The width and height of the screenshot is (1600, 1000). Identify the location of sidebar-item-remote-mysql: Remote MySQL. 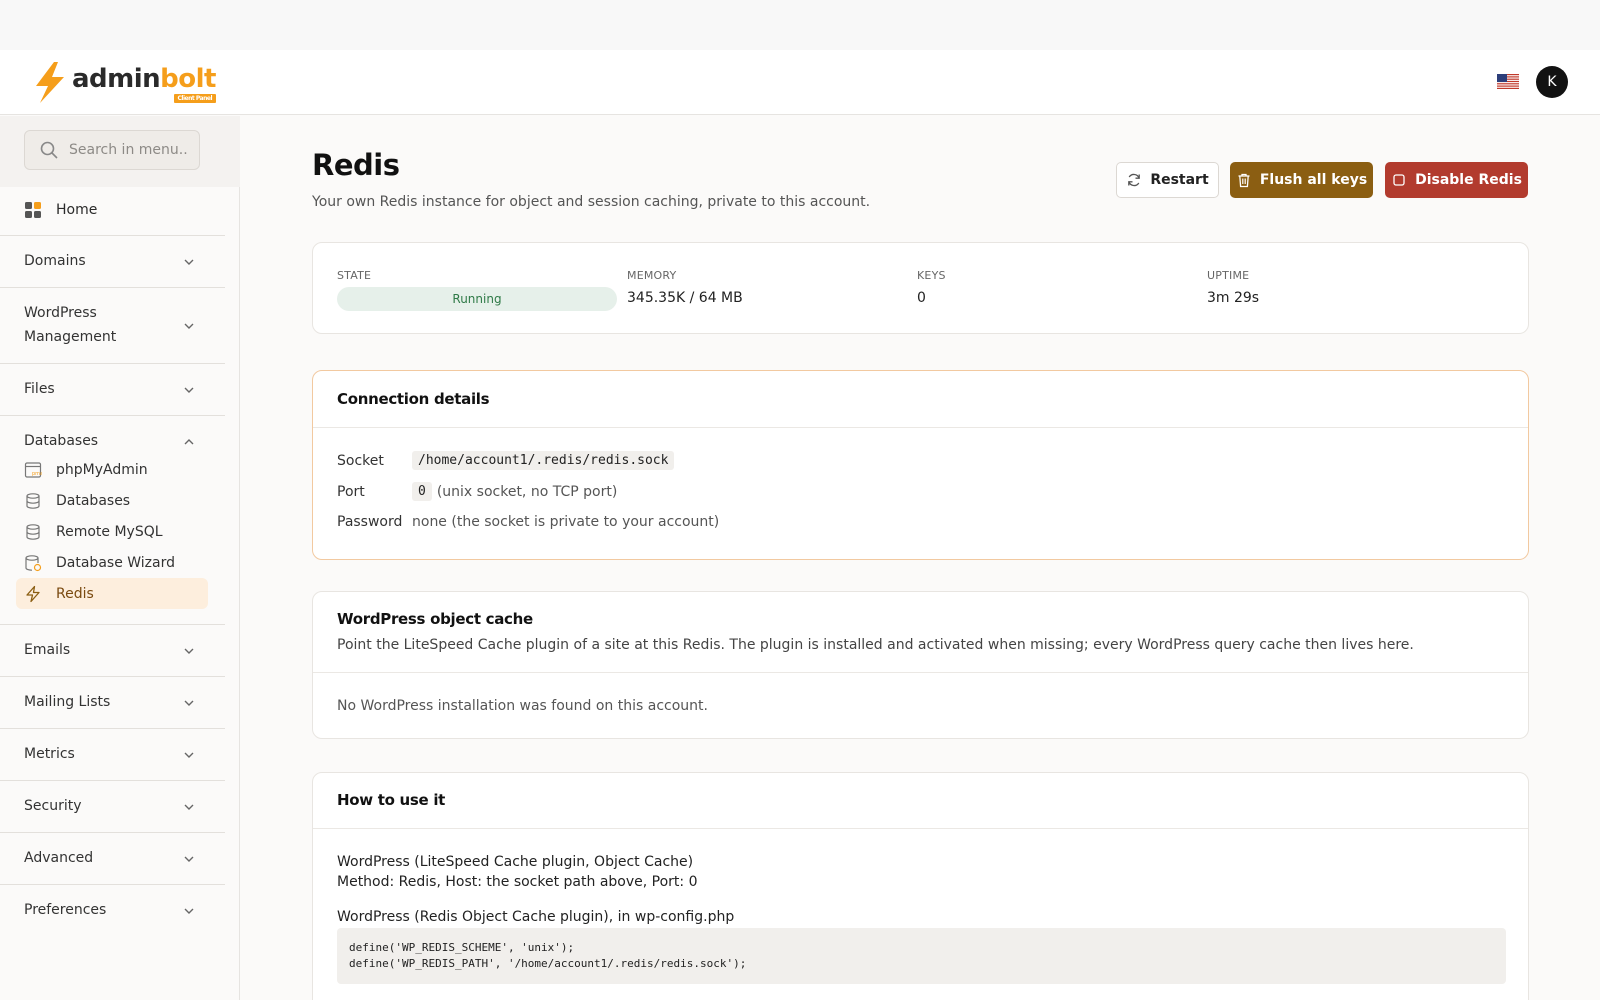
(112, 531).